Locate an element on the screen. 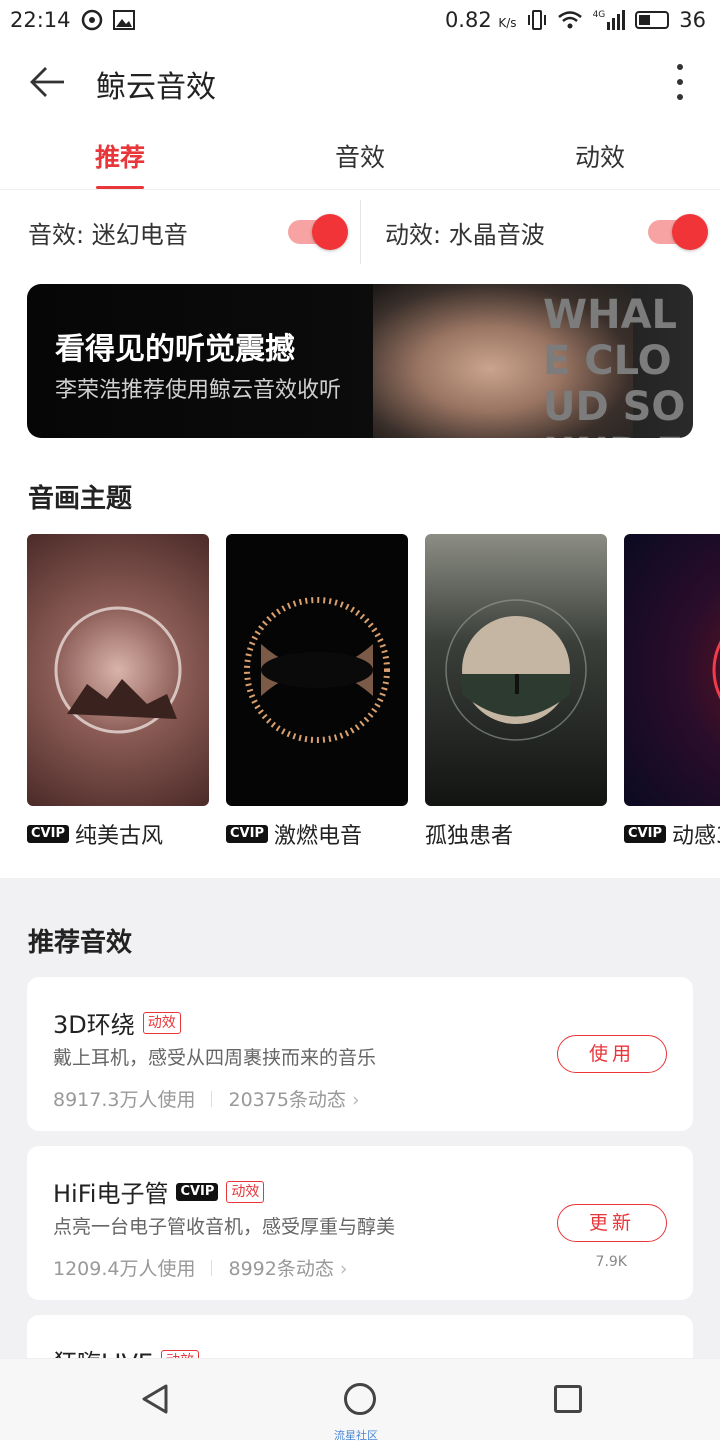 Image resolution: width=720 pixels, height=1443 pixels. theme-item: CVIP 动感3D is located at coordinates (672, 694).